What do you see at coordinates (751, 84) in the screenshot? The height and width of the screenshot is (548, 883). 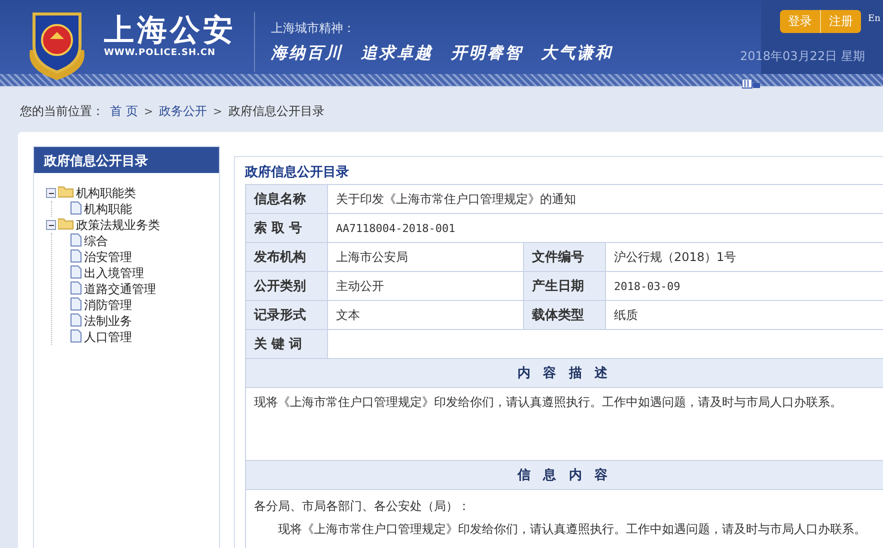 I see `mail-icon` at bounding box center [751, 84].